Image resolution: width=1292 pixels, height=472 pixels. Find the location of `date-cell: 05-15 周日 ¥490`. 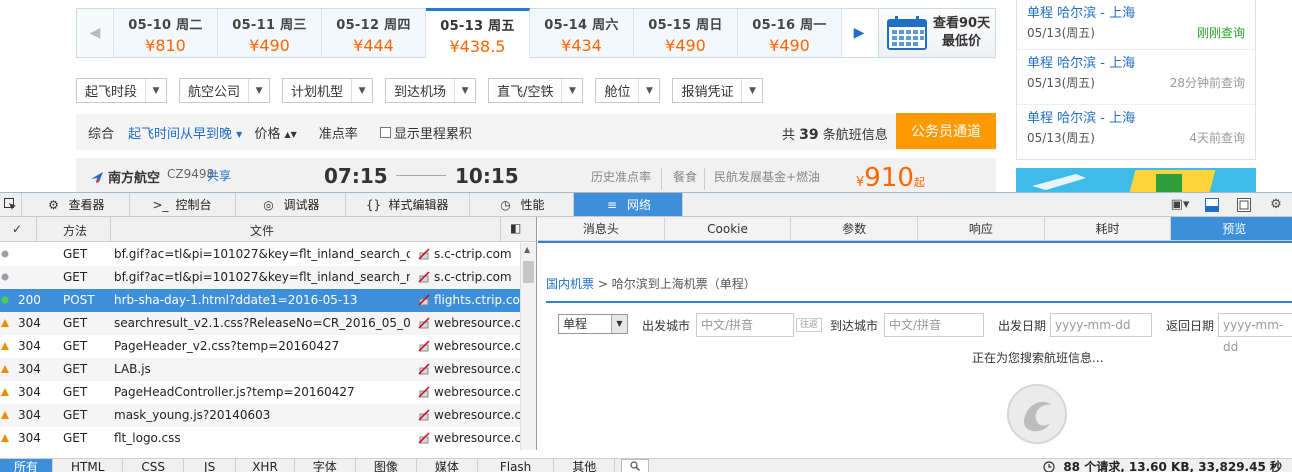

date-cell: 05-15 周日 ¥490 is located at coordinates (686, 33).